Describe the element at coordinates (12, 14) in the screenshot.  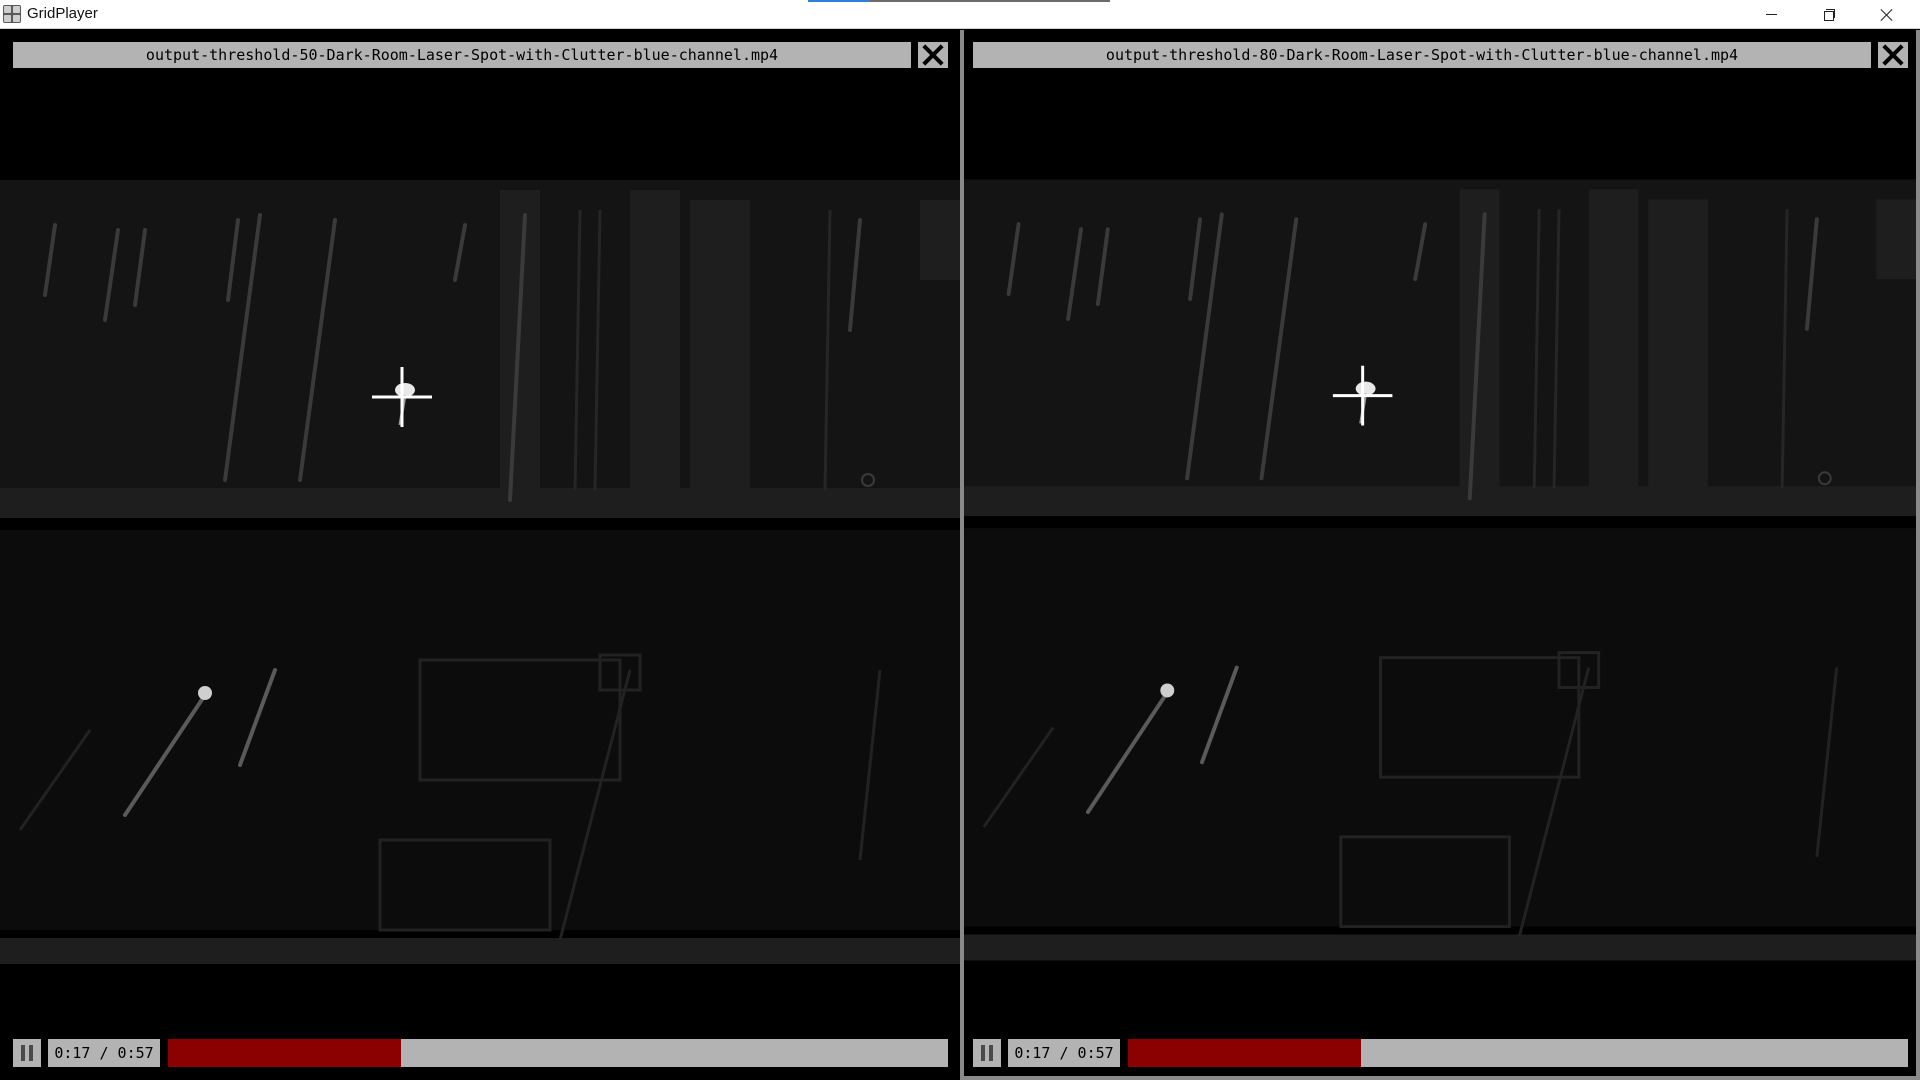
I see `grid-app-icon` at that location.